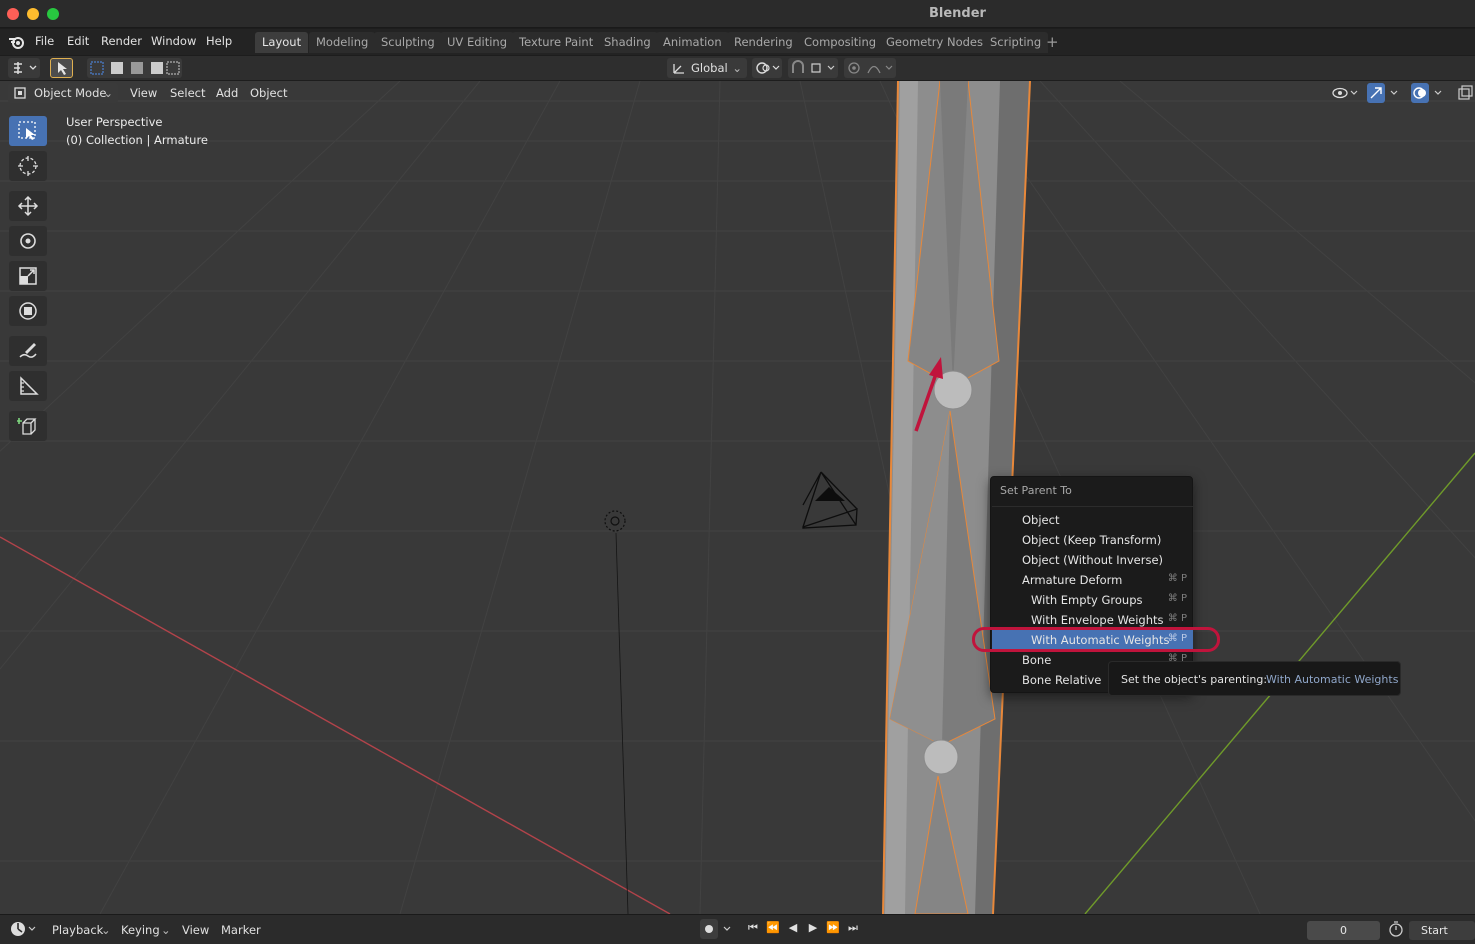 Image resolution: width=1475 pixels, height=944 pixels. I want to click on gizmo-toggle, so click(1385, 93).